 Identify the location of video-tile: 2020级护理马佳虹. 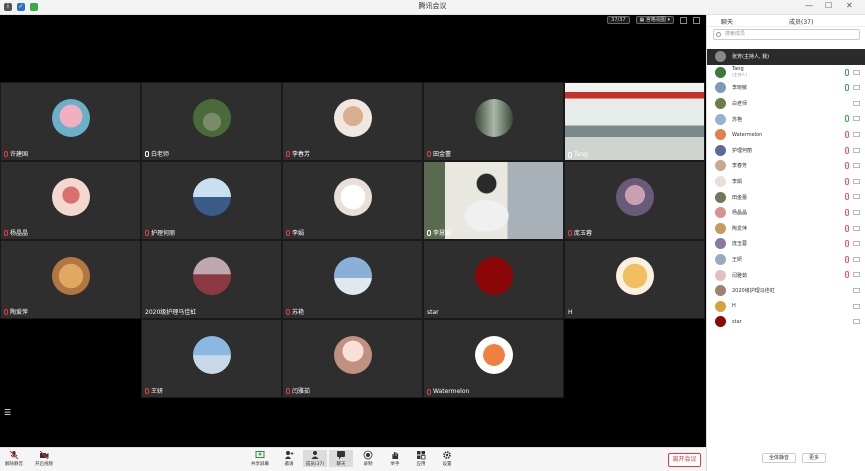
(211, 279).